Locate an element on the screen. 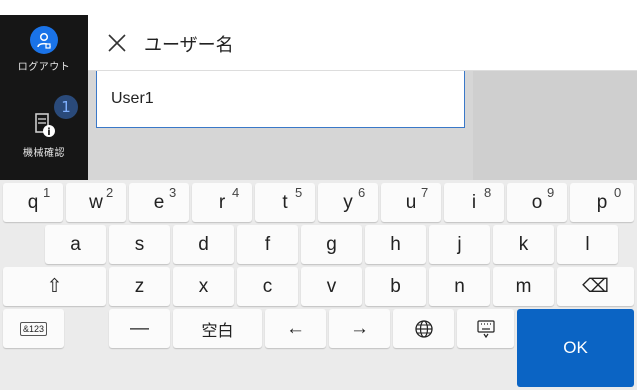 This screenshot has height=390, width=637. key-t: t 5 is located at coordinates (285, 202).